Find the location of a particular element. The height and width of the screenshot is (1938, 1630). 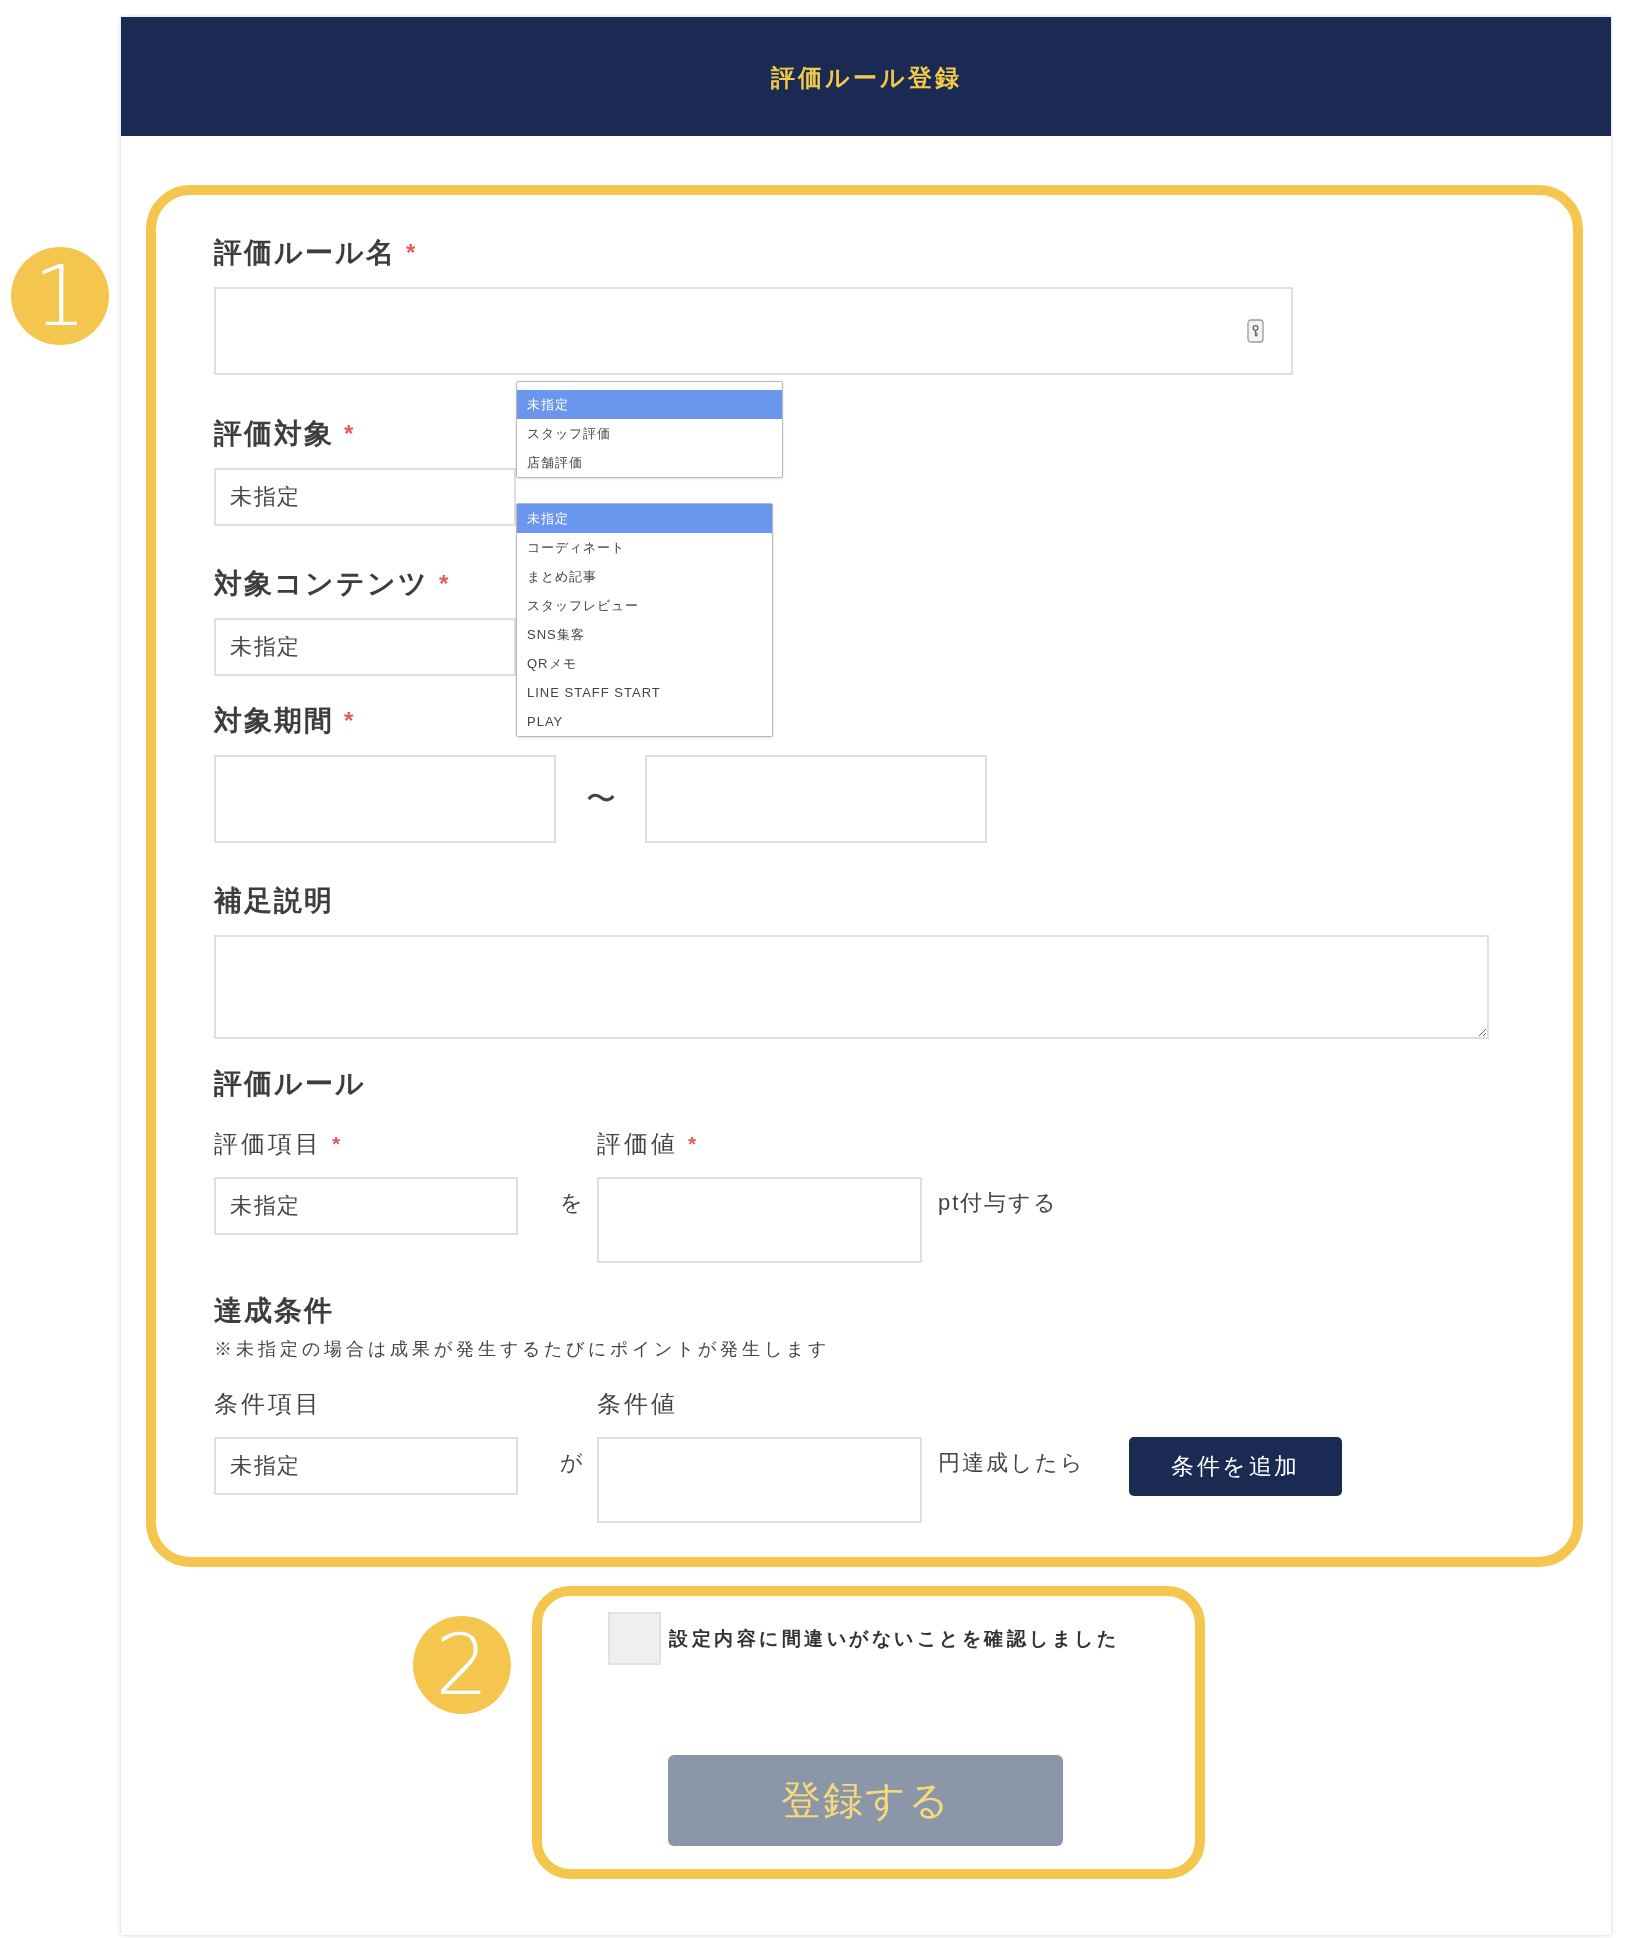

dropdown-option: スタッフレビュー is located at coordinates (644, 605).